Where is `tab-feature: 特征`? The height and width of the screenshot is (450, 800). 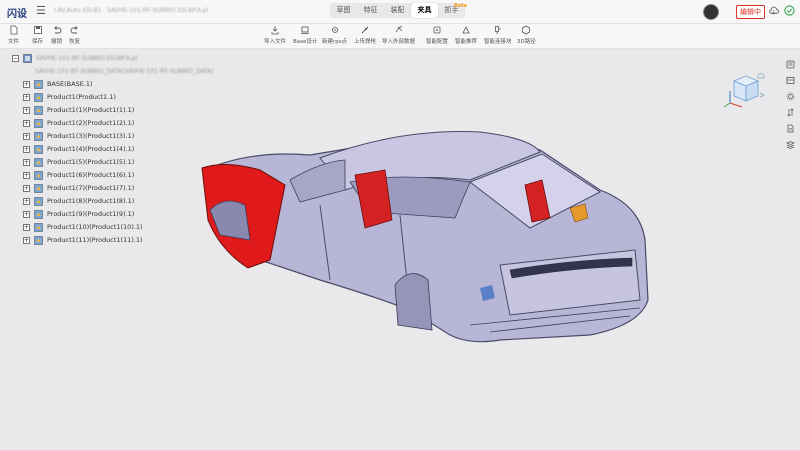 tab-feature: 特征 is located at coordinates (370, 10).